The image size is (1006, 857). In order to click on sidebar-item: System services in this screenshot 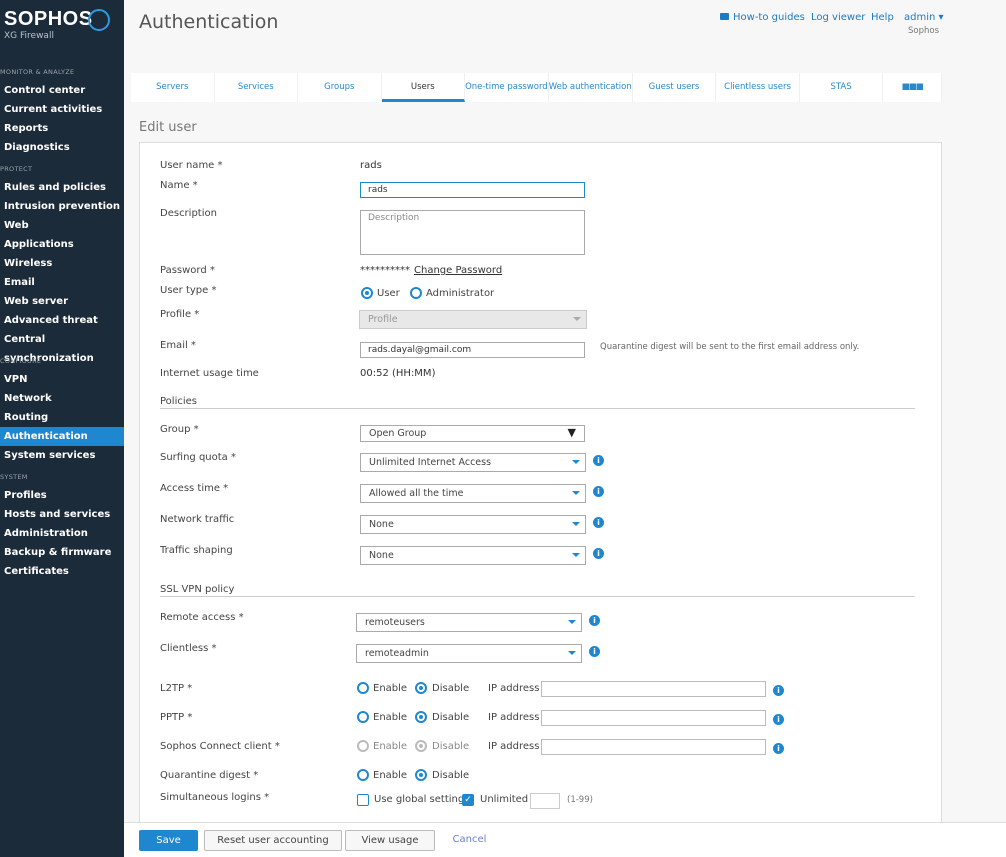, I will do `click(62, 455)`.